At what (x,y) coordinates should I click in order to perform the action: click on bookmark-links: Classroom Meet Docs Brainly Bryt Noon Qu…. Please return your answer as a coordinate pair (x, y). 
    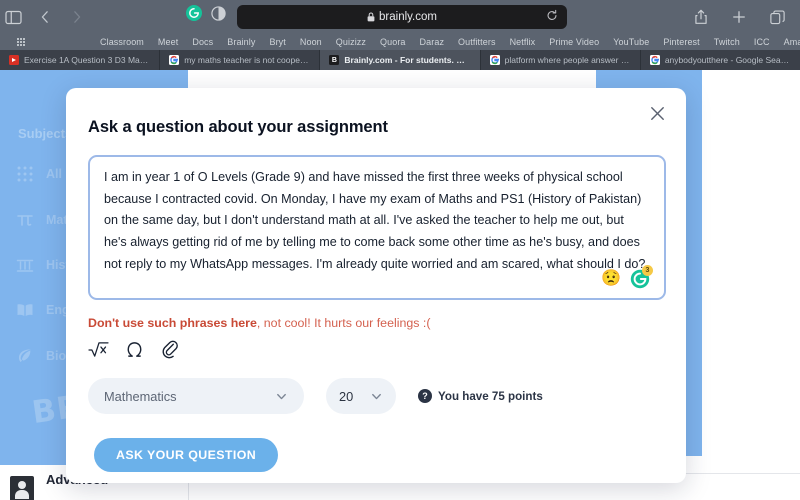
    Looking at the image, I should click on (450, 42).